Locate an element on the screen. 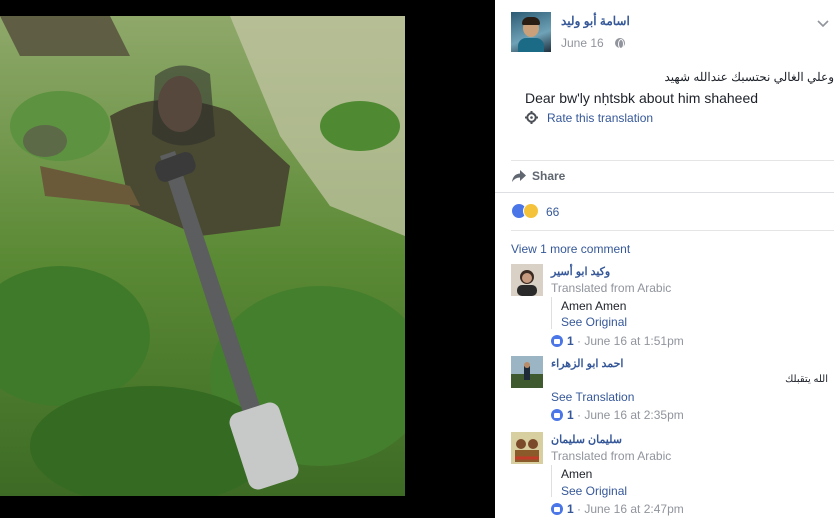 The height and width of the screenshot is (518, 834). share-label: Share is located at coordinates (549, 176).